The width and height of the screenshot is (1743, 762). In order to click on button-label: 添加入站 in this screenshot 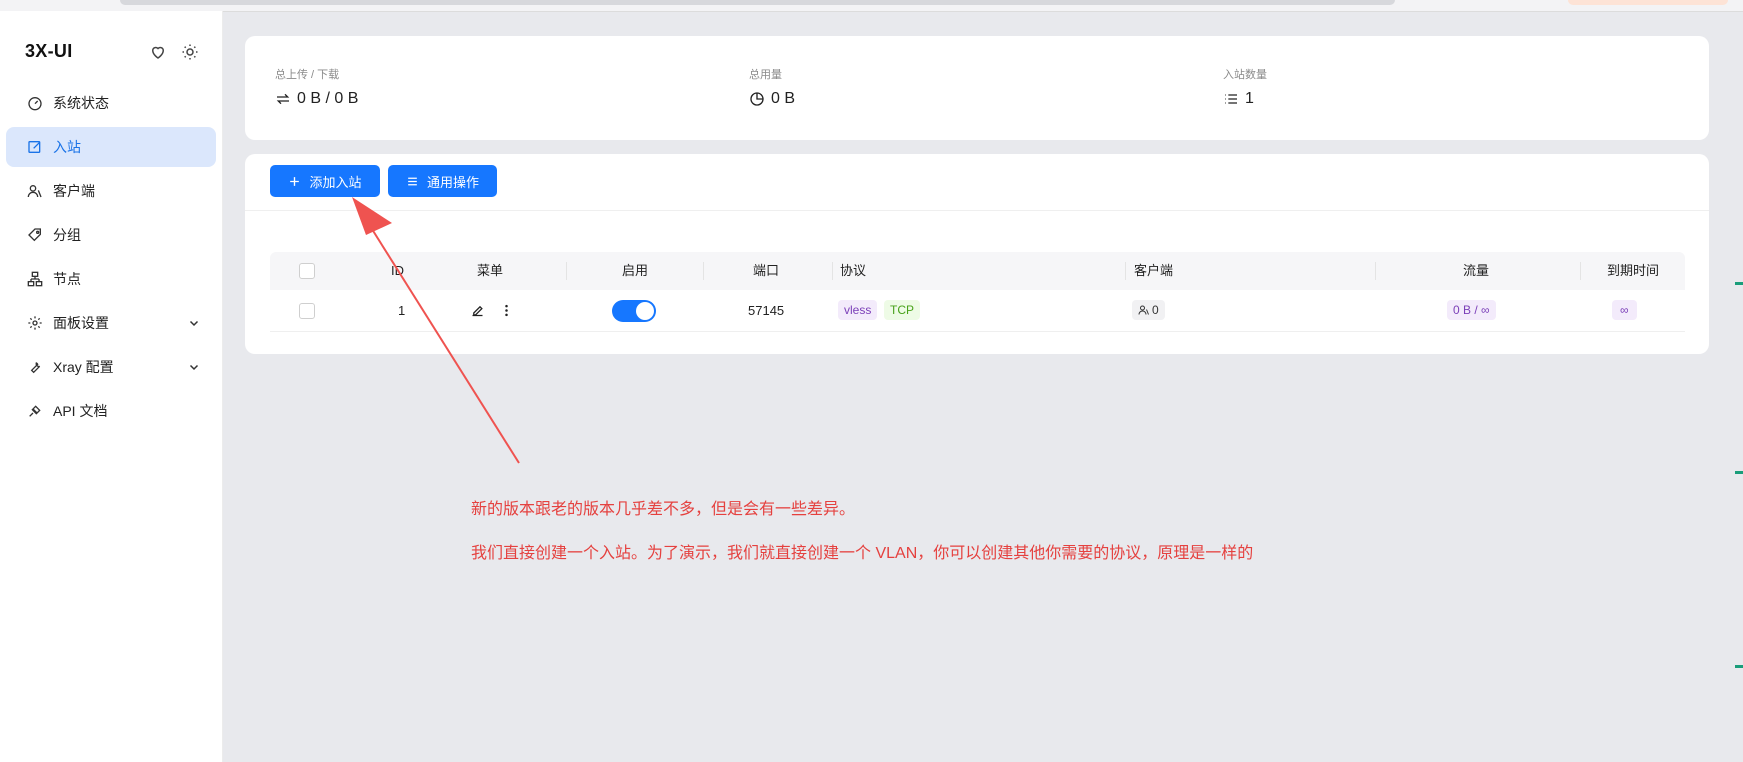, I will do `click(335, 182)`.